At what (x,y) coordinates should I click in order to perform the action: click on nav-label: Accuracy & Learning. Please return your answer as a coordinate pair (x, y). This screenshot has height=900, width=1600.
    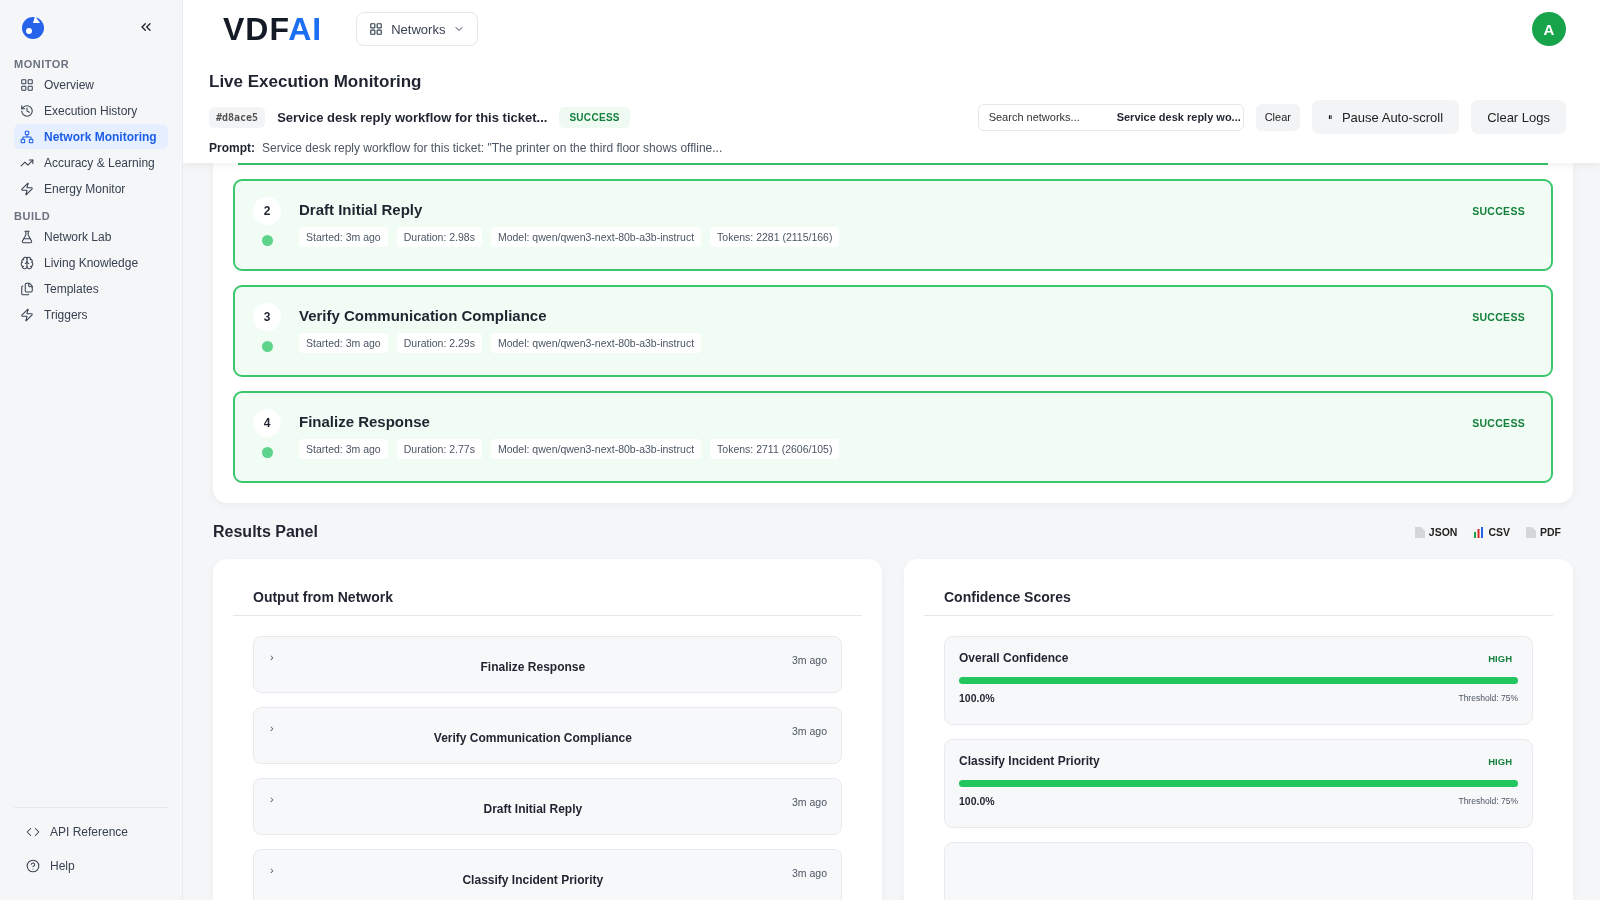
    Looking at the image, I should click on (99, 162).